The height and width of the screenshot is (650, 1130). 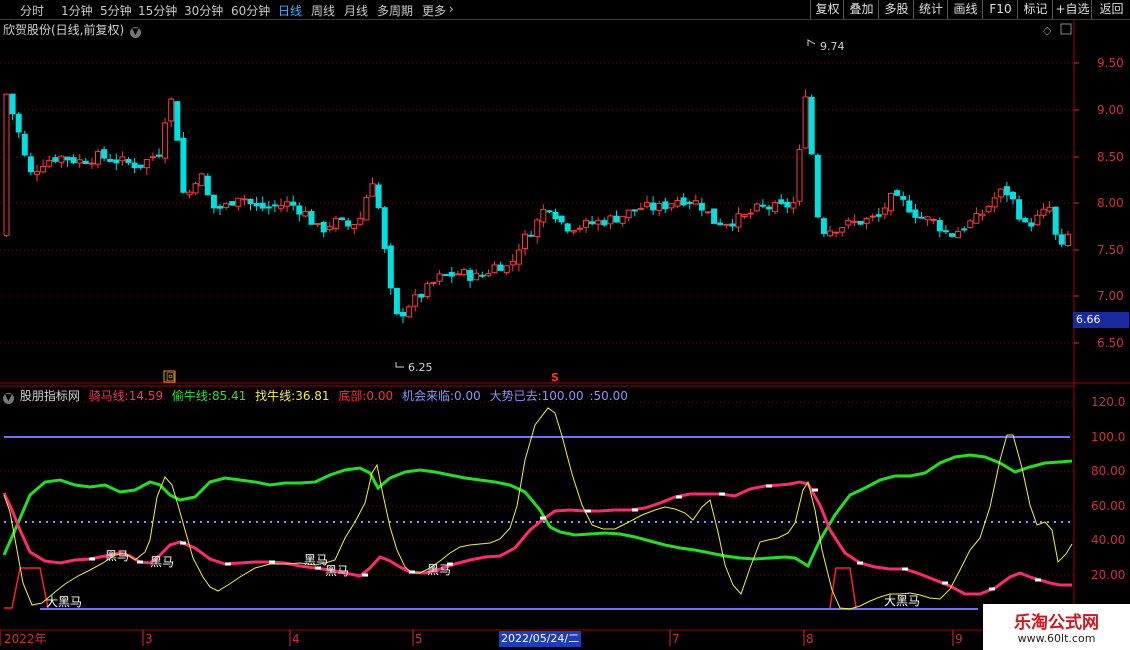 I want to click on price-axis: 9.50 9.00 8.50 8.00 7.50 7.00 6.50, so click(x=1110, y=203).